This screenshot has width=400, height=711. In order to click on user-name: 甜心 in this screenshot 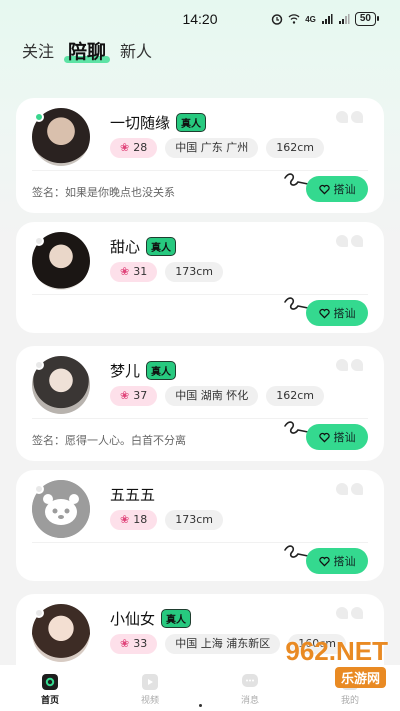, I will do `click(125, 247)`.